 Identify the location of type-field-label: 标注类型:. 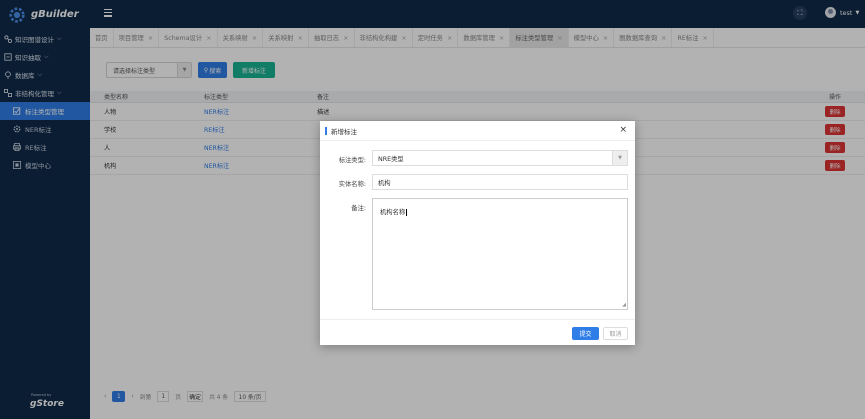
(352, 160).